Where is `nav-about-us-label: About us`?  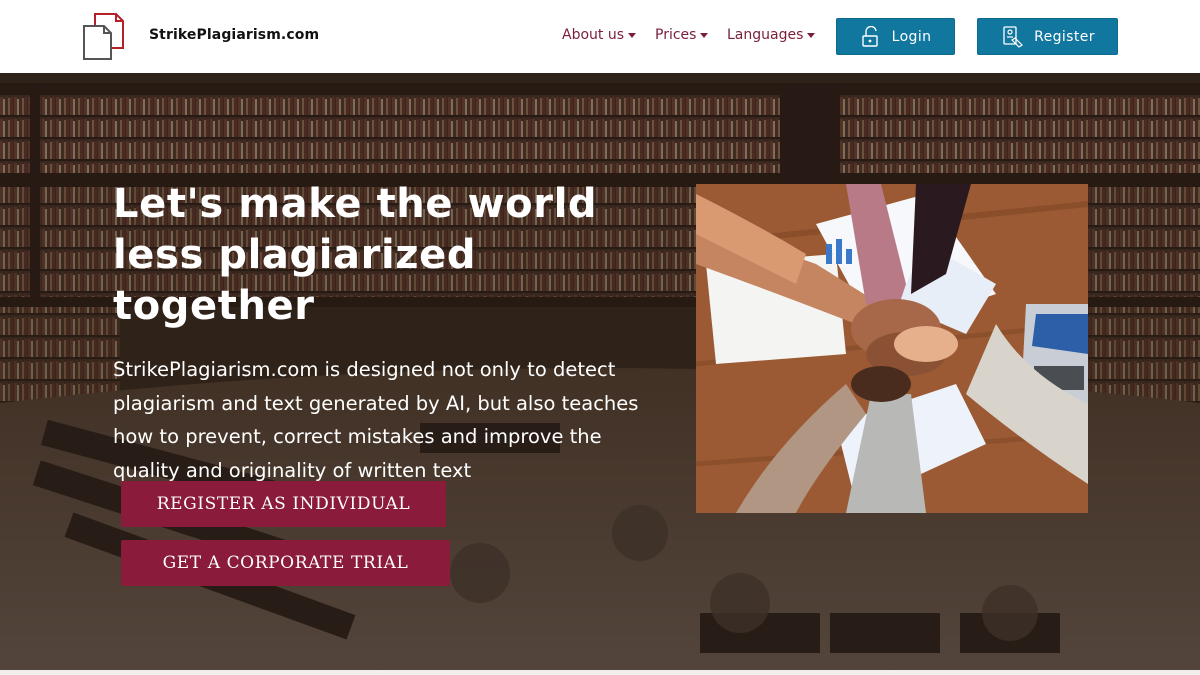 nav-about-us-label: About us is located at coordinates (593, 35).